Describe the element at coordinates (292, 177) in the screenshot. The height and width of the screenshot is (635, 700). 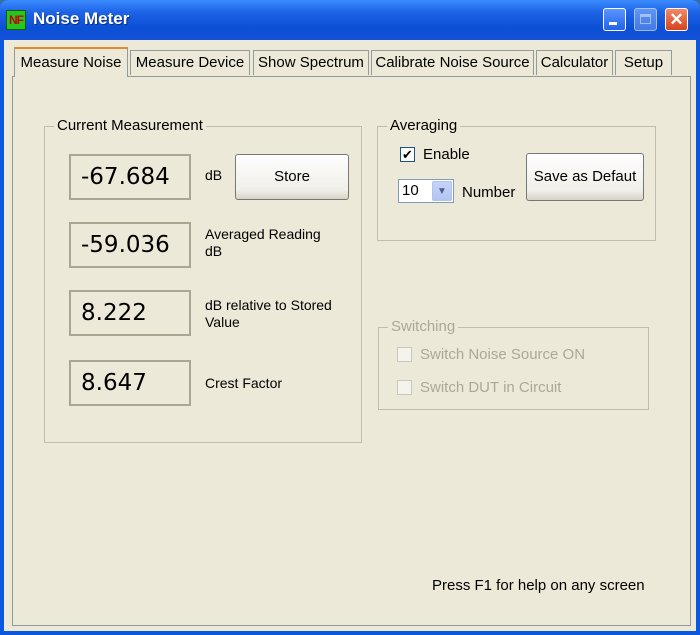
I see `store-button: Store` at that location.